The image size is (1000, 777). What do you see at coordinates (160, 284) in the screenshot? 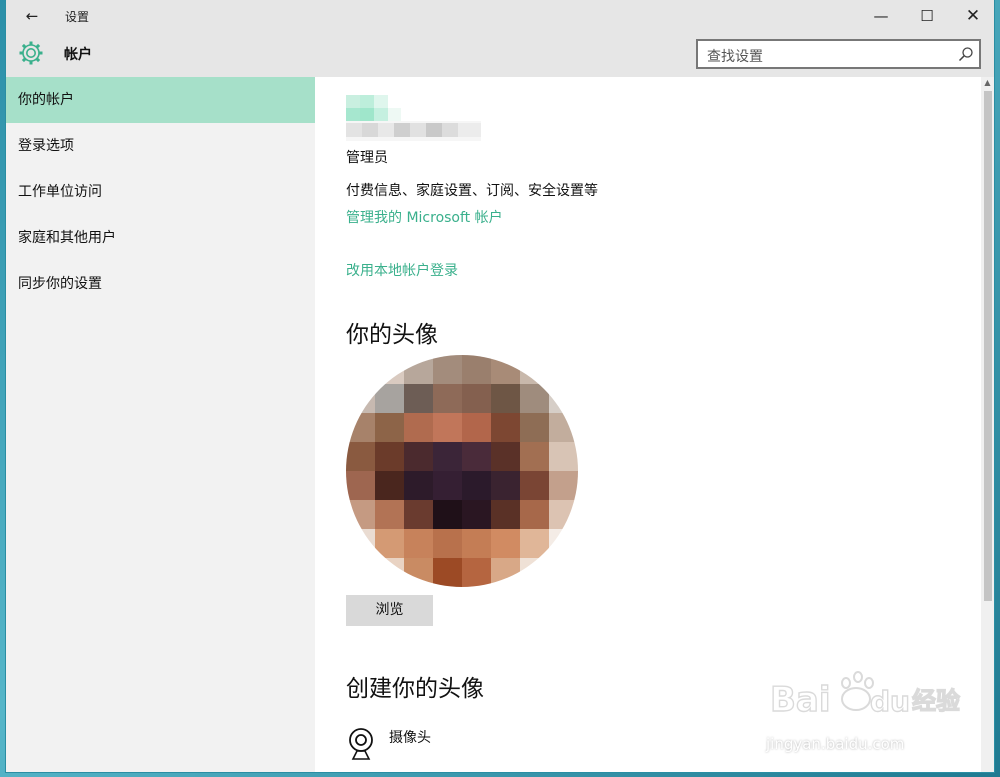
I see `sidebar-item-sync-settings: 同步你的设置` at bounding box center [160, 284].